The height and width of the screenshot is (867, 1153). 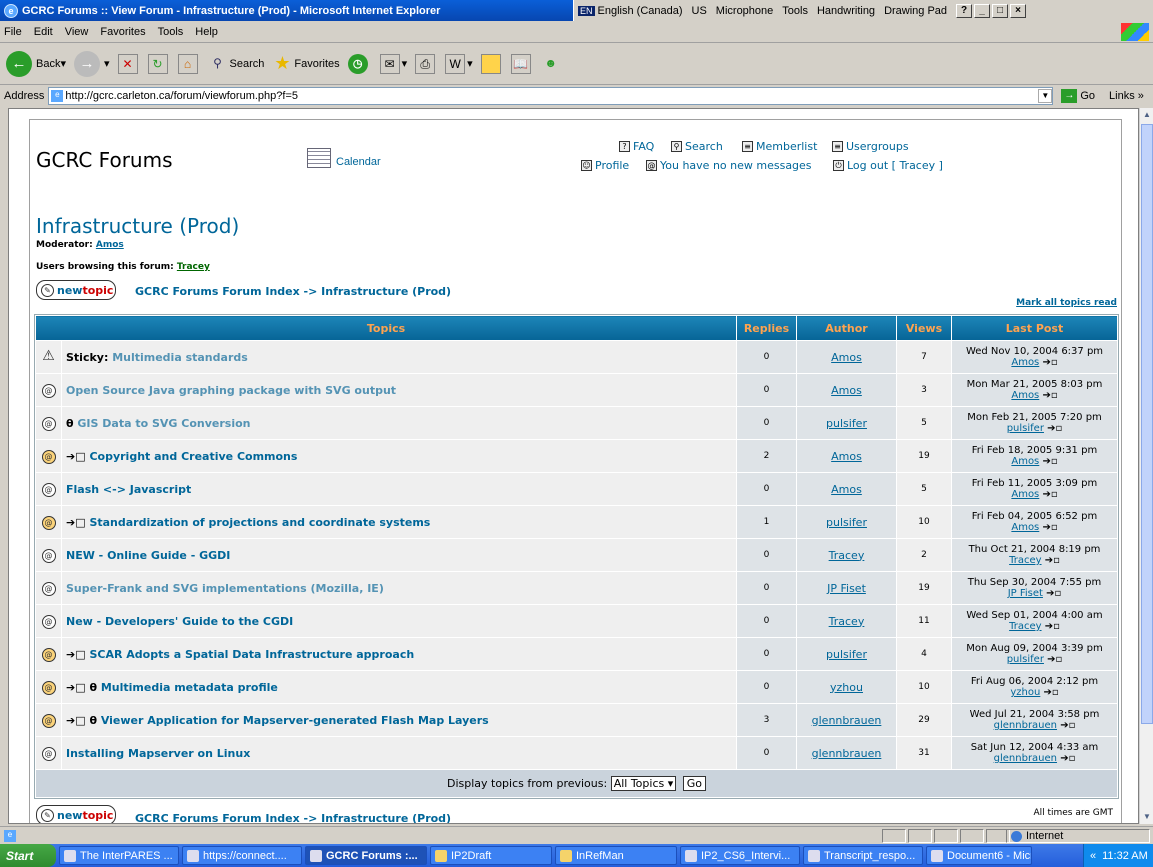 What do you see at coordinates (426, 63) in the screenshot?
I see `print-button: ⎙` at bounding box center [426, 63].